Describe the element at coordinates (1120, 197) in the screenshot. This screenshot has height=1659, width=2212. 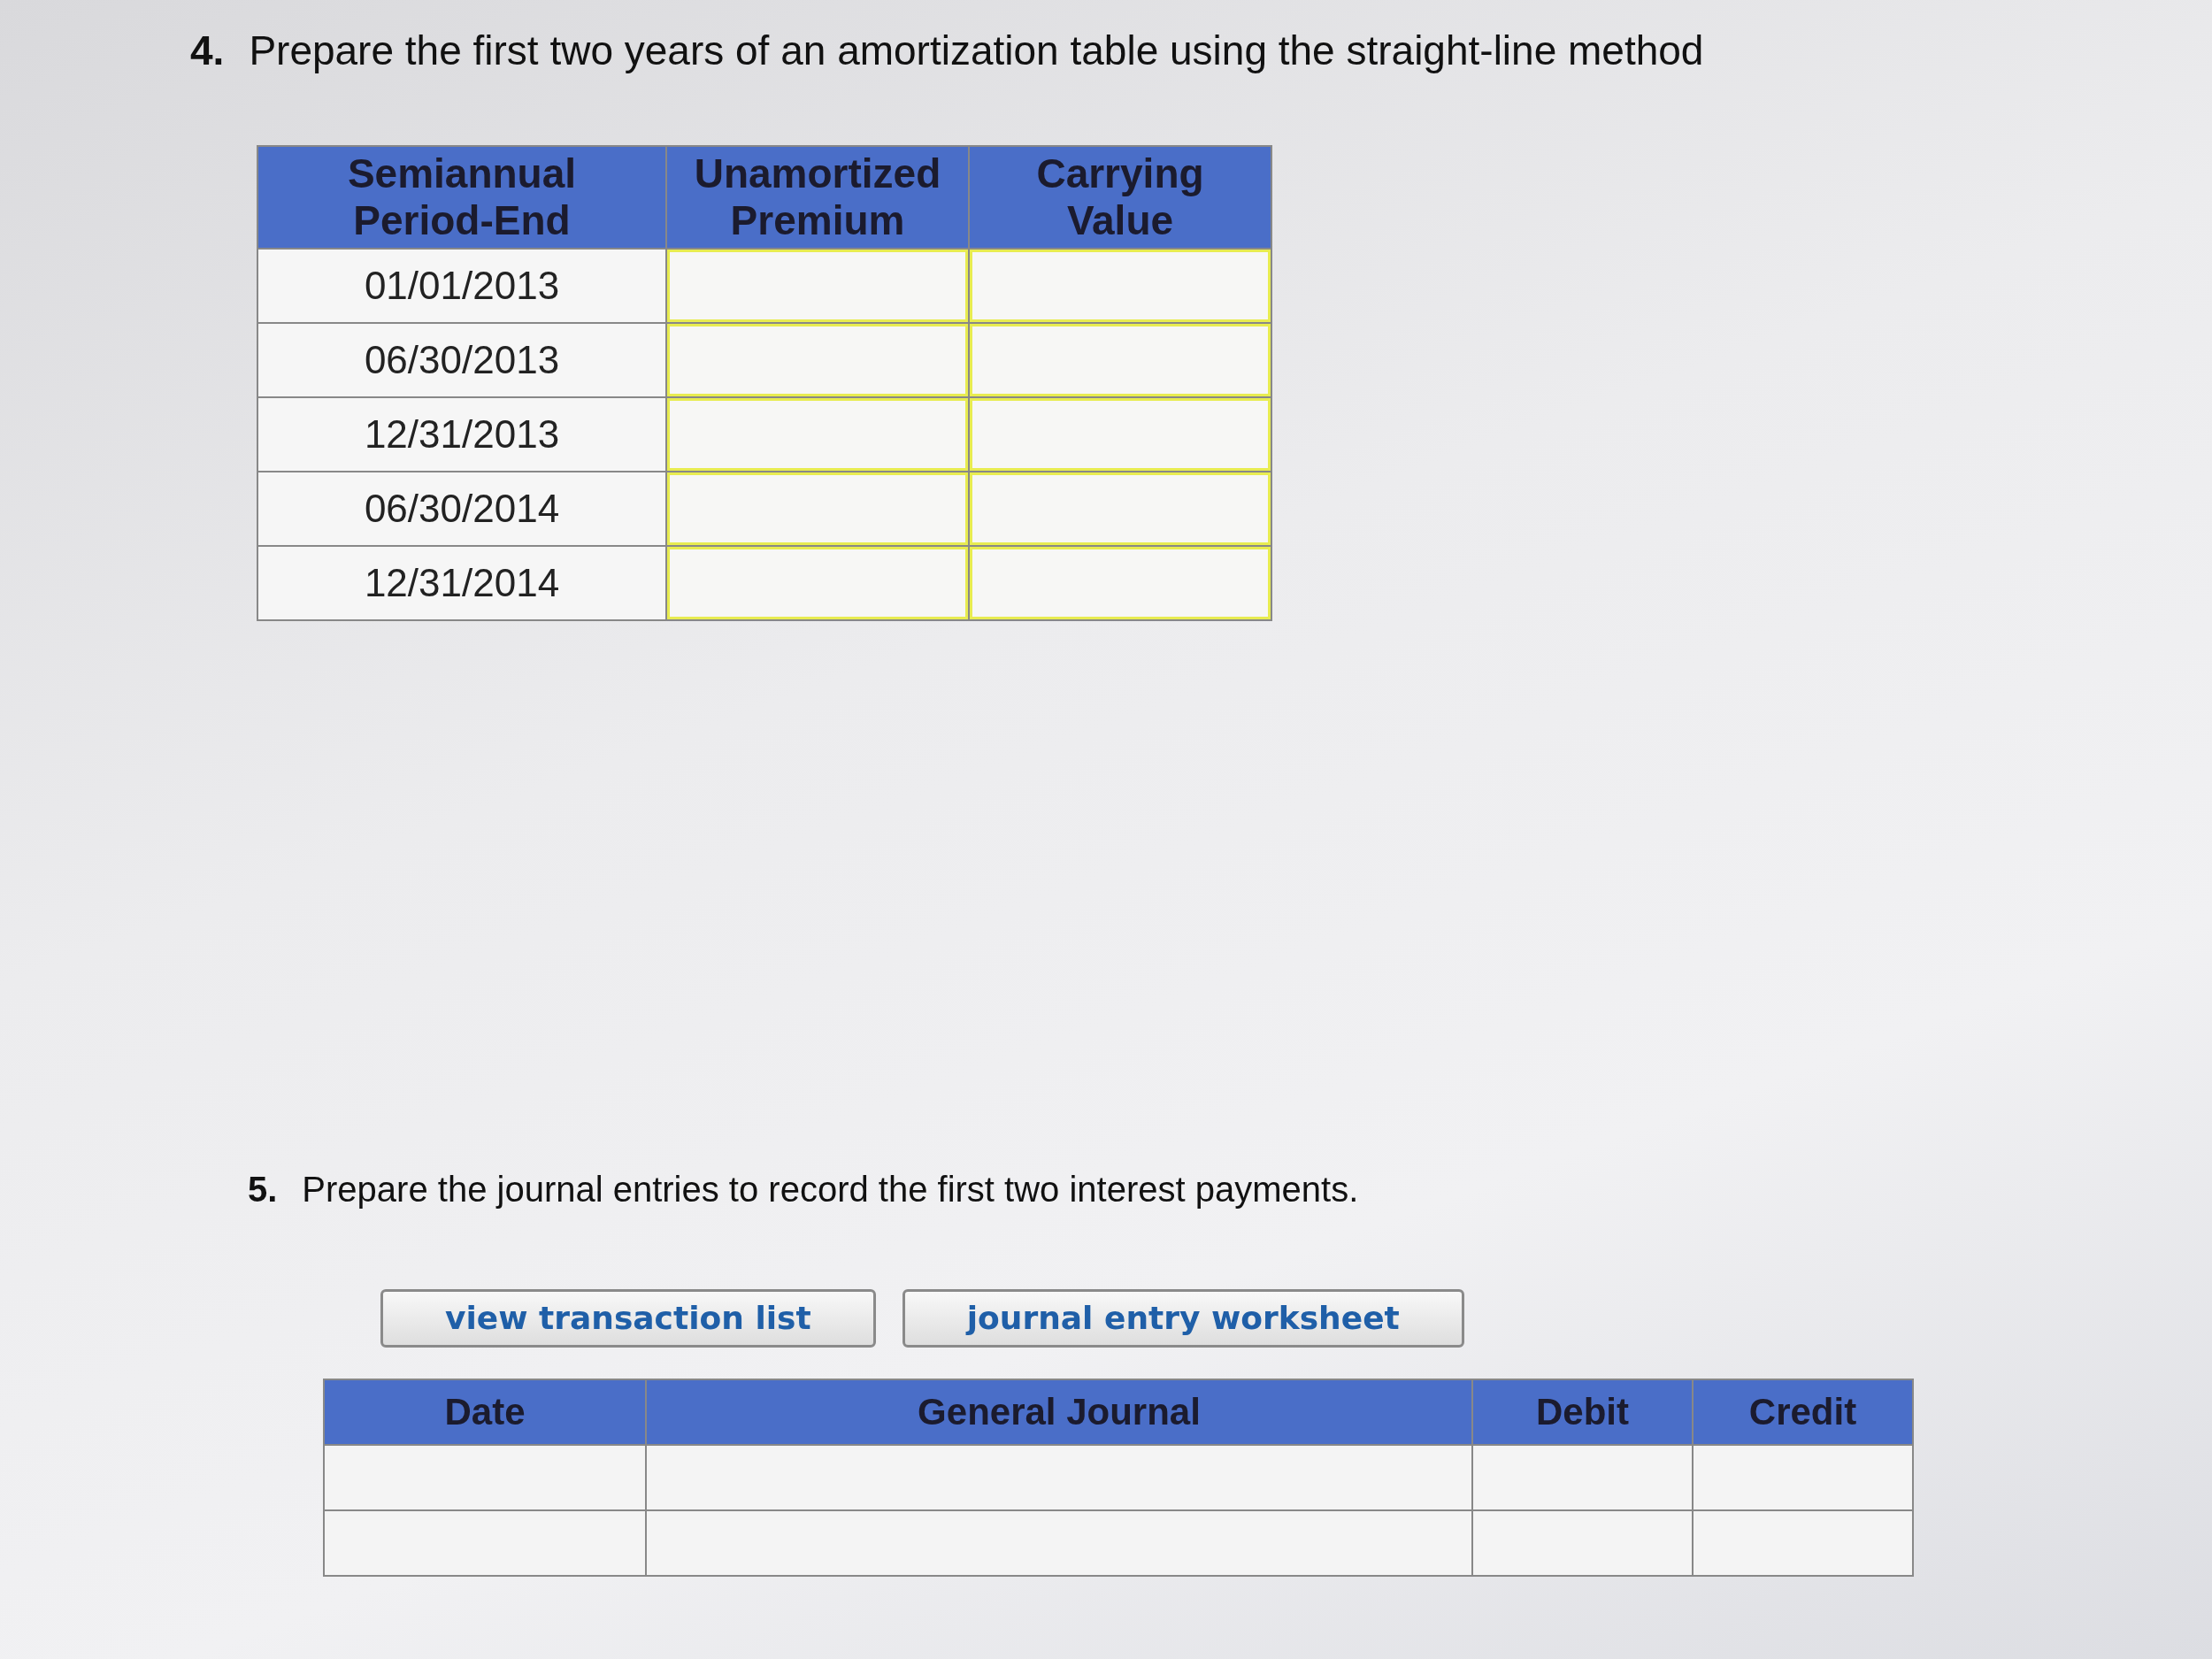
I see `column-header: Carrying Value` at that location.